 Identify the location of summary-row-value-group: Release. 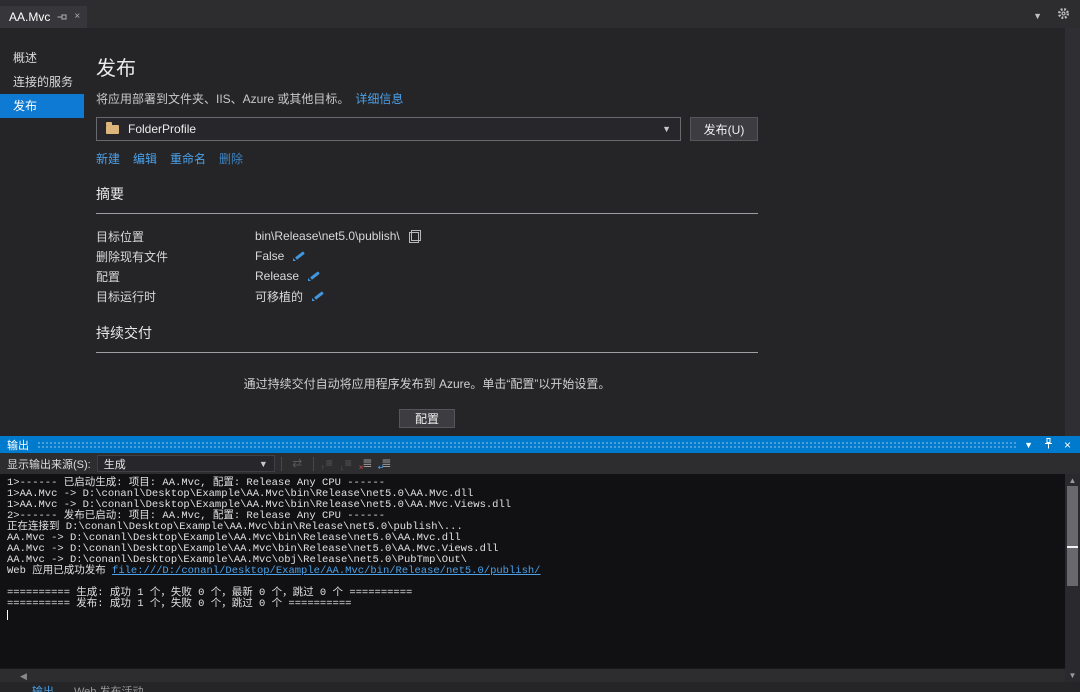
(288, 276).